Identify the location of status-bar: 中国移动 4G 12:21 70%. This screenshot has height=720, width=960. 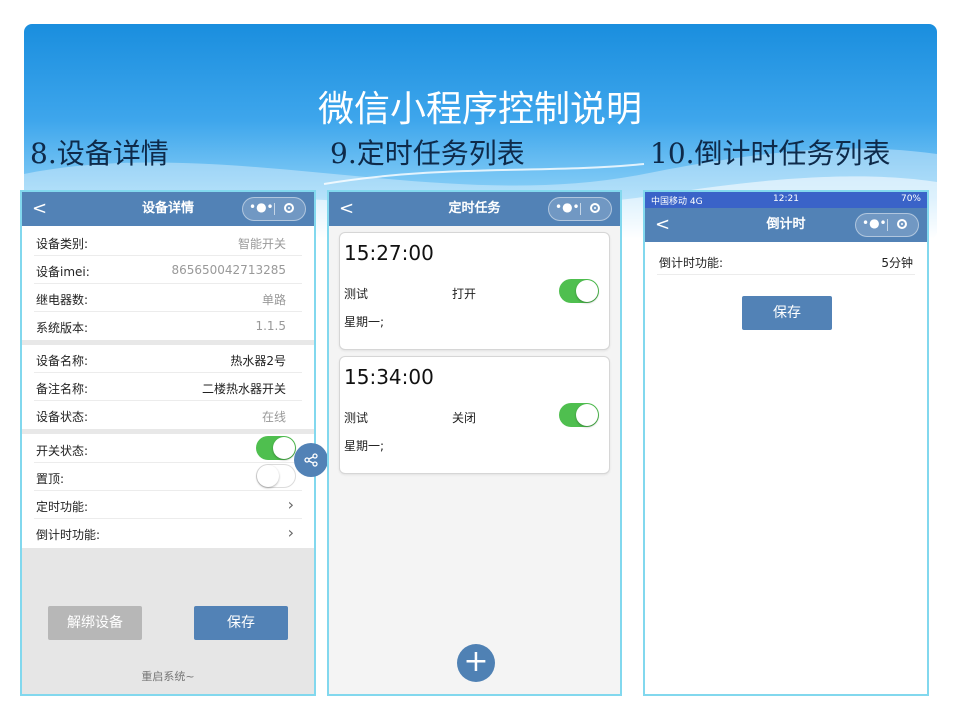
(786, 200).